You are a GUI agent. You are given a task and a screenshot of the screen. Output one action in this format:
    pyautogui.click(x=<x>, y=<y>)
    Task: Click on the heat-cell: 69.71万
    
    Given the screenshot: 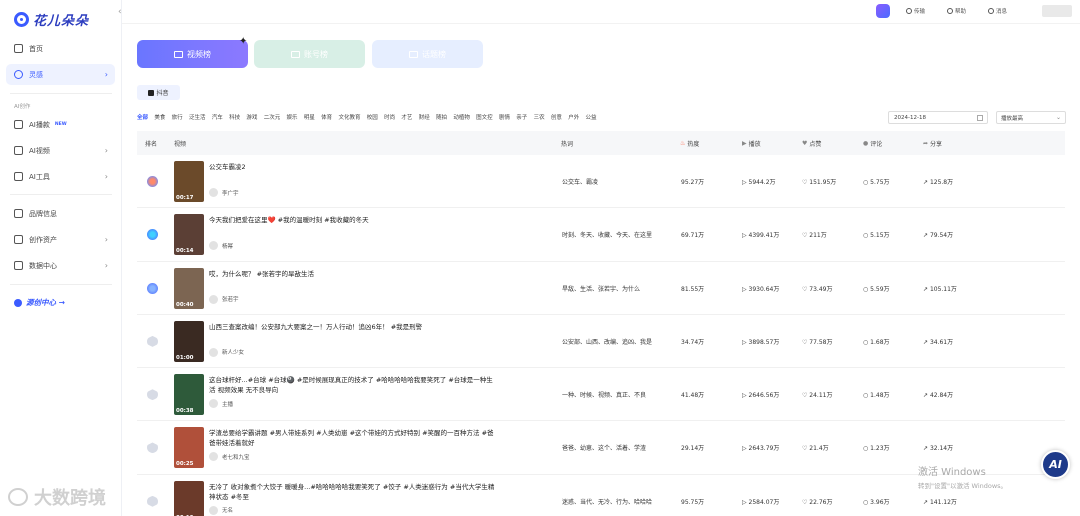 What is the action you would take?
    pyautogui.click(x=693, y=236)
    